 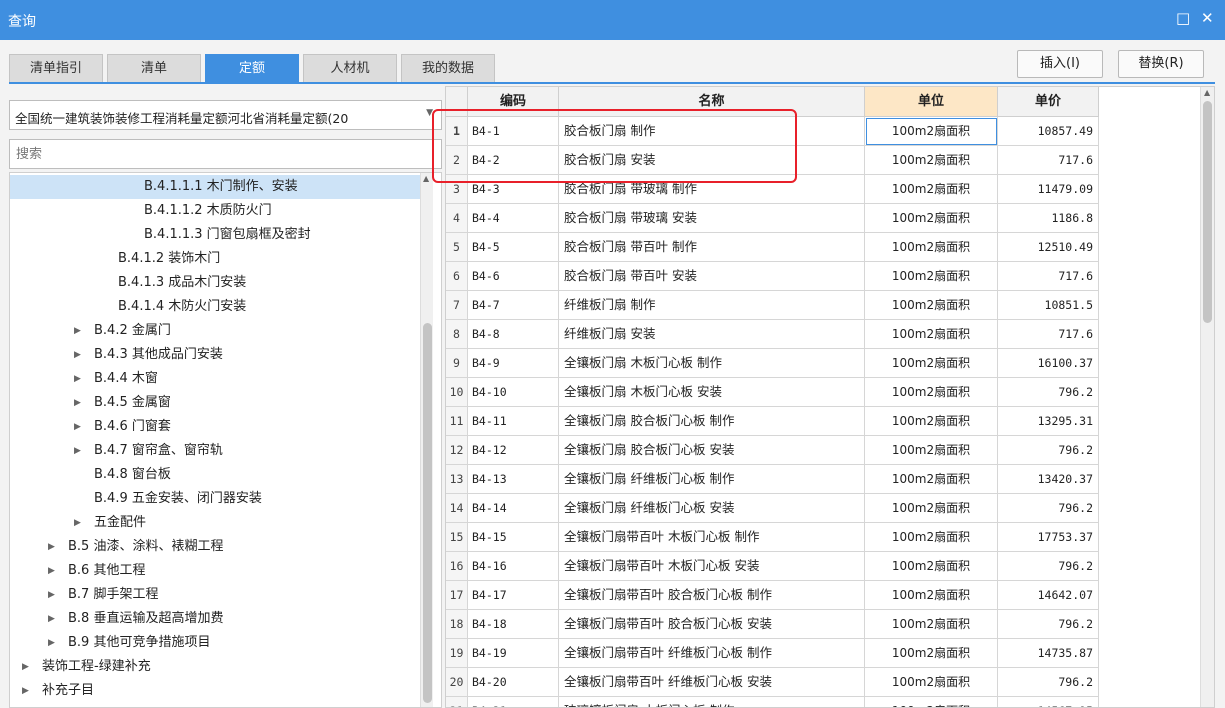 What do you see at coordinates (513, 566) in the screenshot?
I see `code-cell: B4-16` at bounding box center [513, 566].